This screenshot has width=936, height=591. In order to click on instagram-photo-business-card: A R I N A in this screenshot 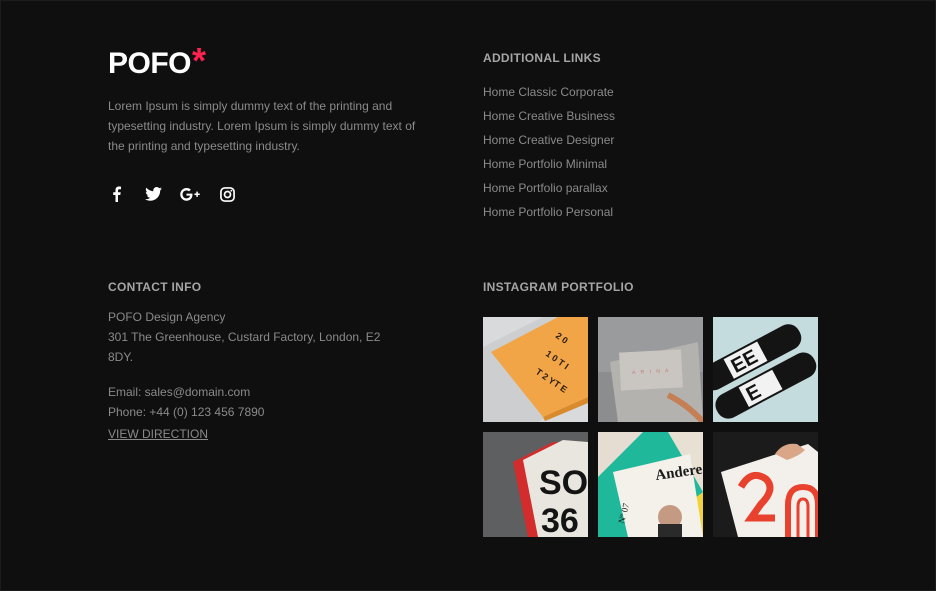, I will do `click(650, 369)`.